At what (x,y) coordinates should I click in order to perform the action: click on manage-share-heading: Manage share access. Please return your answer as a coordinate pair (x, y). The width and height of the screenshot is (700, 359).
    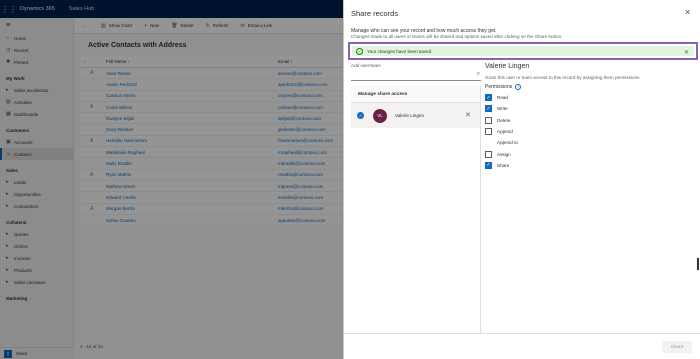
    Looking at the image, I should click on (415, 94).